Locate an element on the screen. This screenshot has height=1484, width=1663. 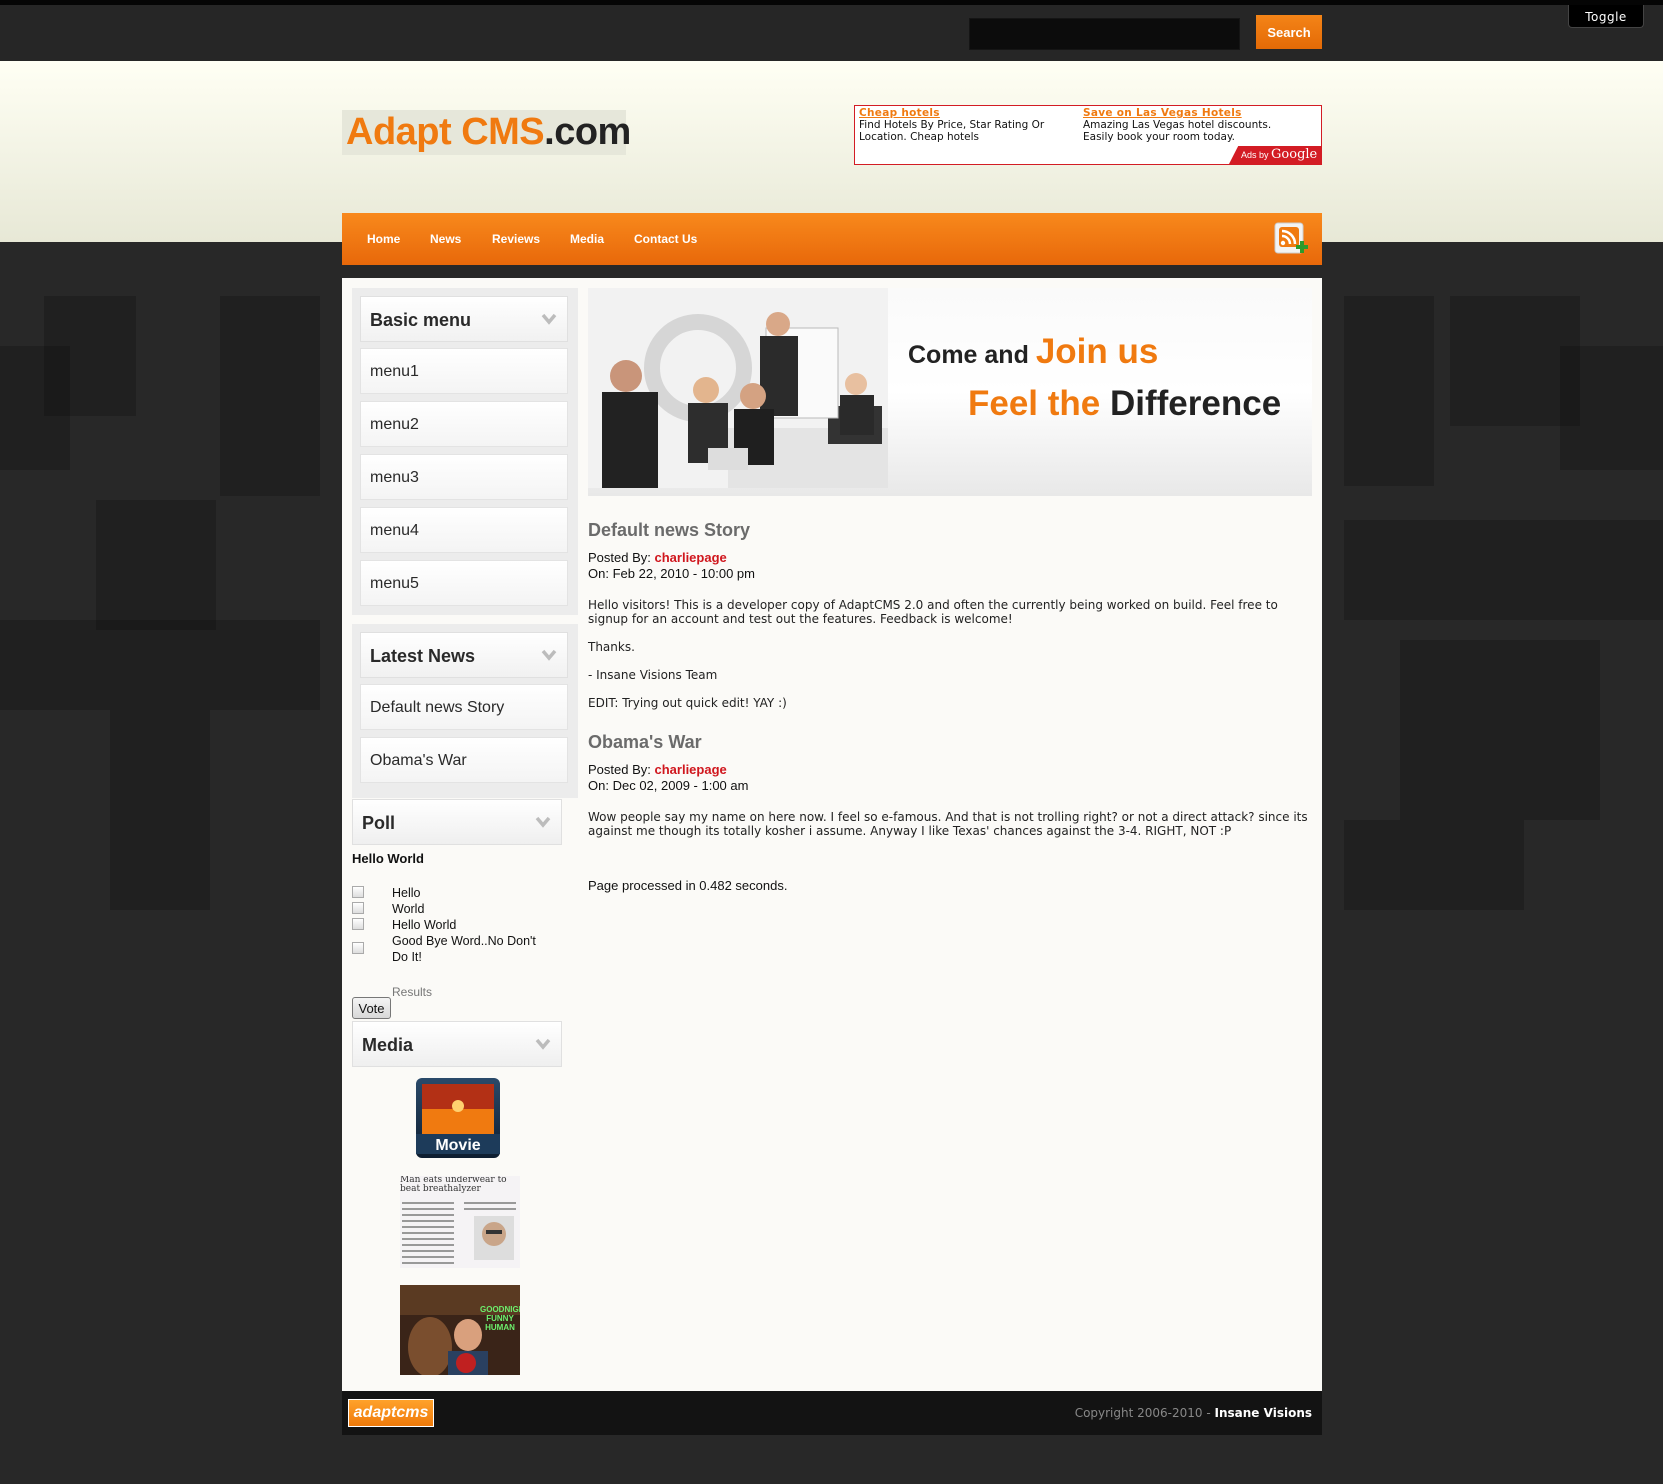
poll-option-label: World is located at coordinates (408, 909).